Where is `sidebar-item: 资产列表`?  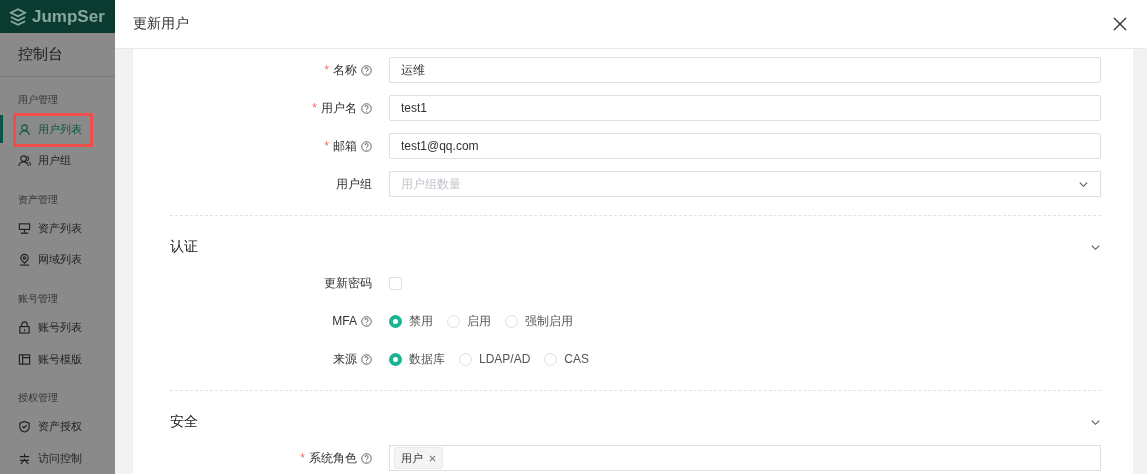
sidebar-item: 资产列表 is located at coordinates (57, 228).